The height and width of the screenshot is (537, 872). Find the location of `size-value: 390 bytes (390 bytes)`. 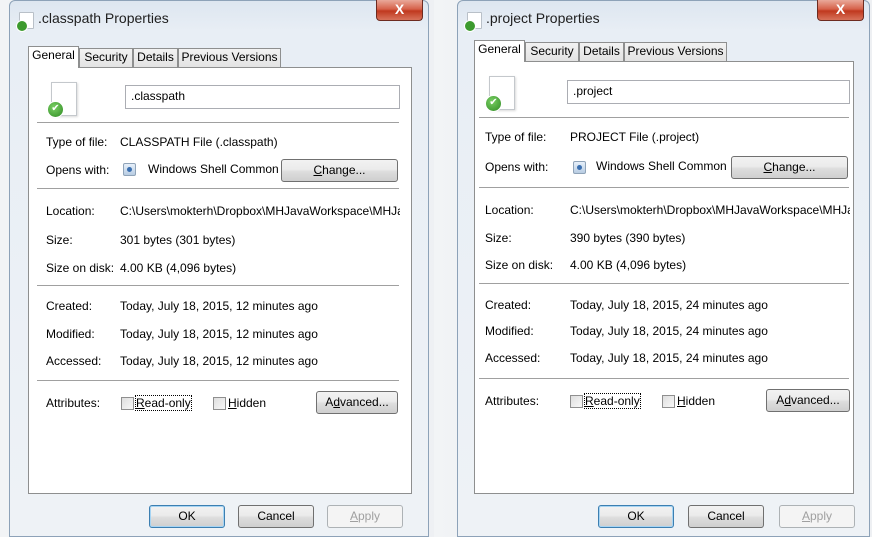

size-value: 390 bytes (390 bytes) is located at coordinates (628, 238).